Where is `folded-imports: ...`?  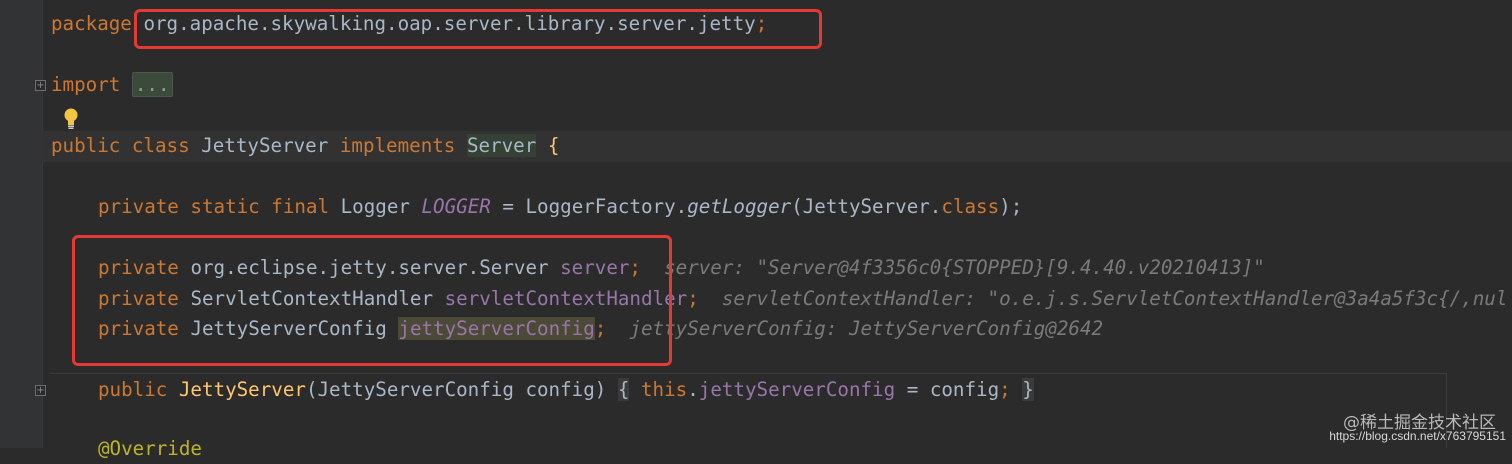 folded-imports: ... is located at coordinates (152, 84).